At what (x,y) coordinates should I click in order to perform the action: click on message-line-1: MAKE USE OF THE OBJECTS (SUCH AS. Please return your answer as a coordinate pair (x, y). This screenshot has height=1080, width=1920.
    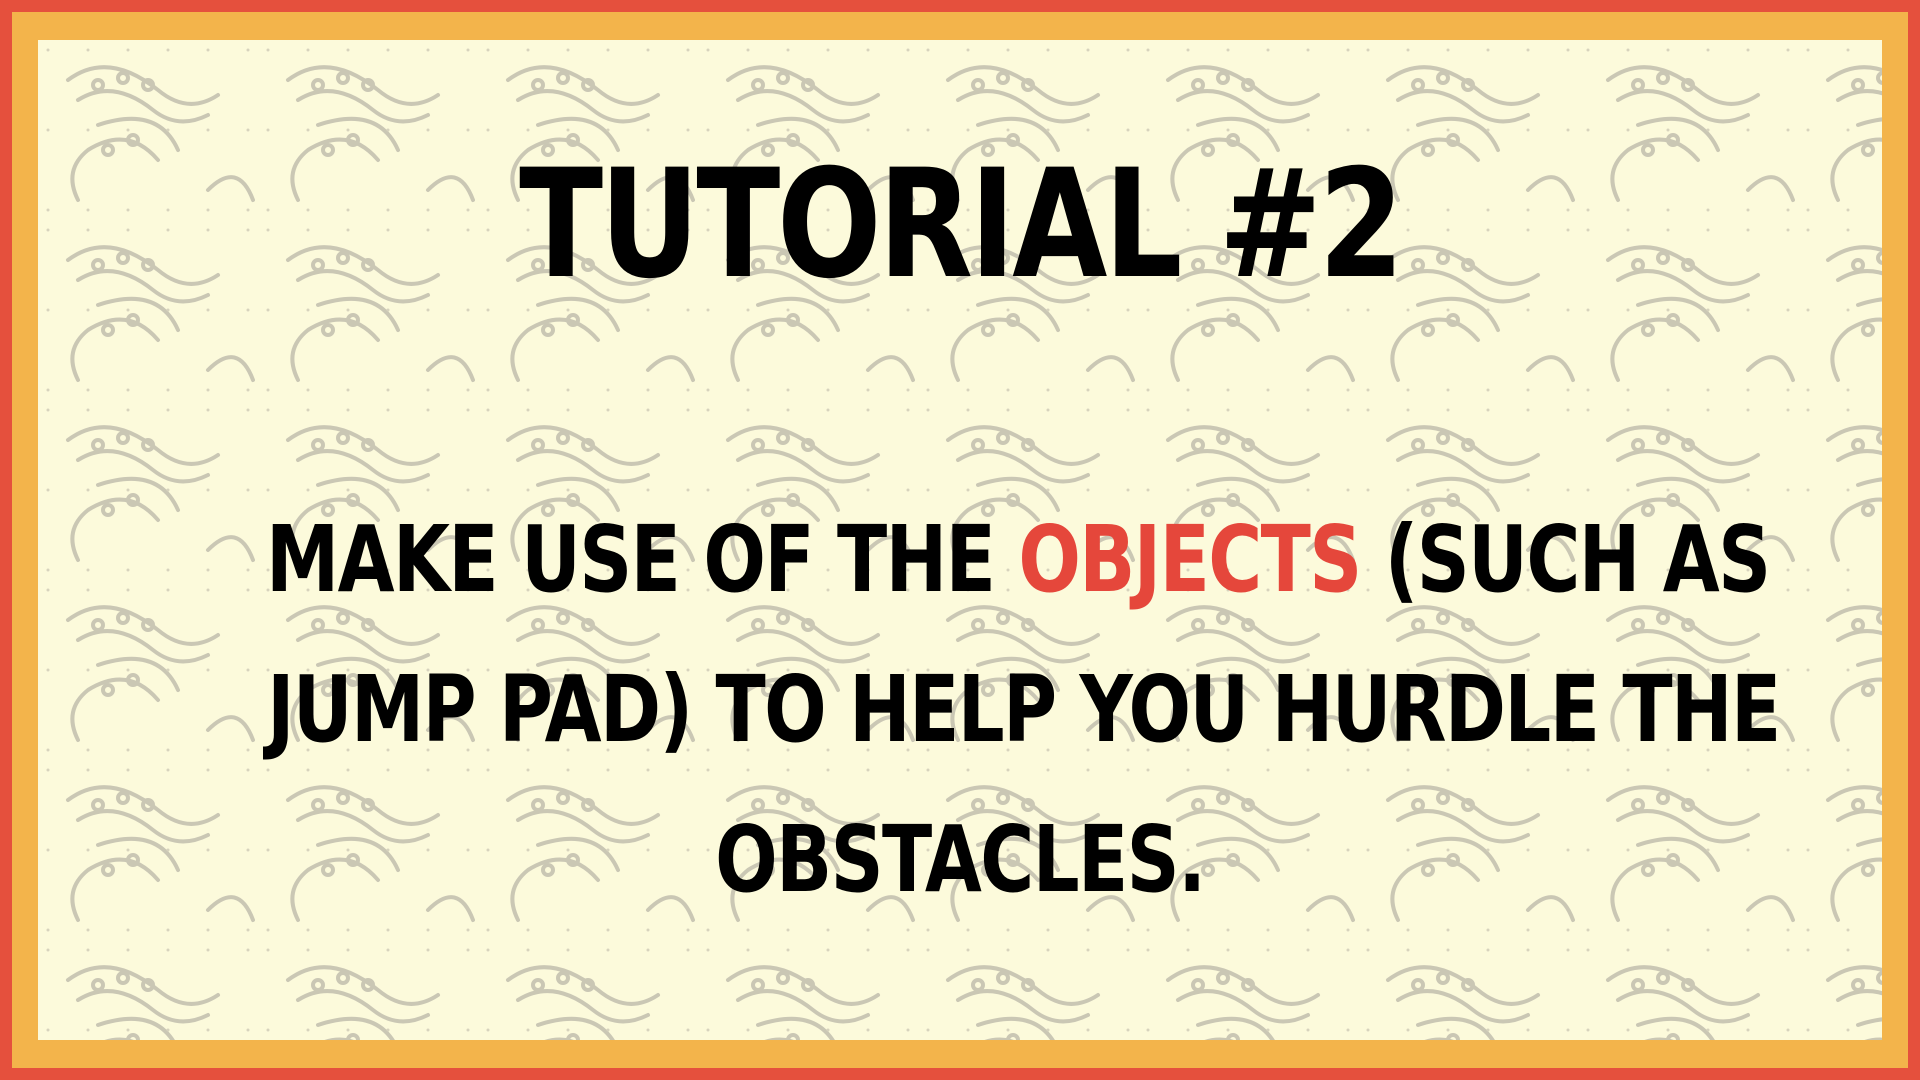
    Looking at the image, I should click on (960, 560).